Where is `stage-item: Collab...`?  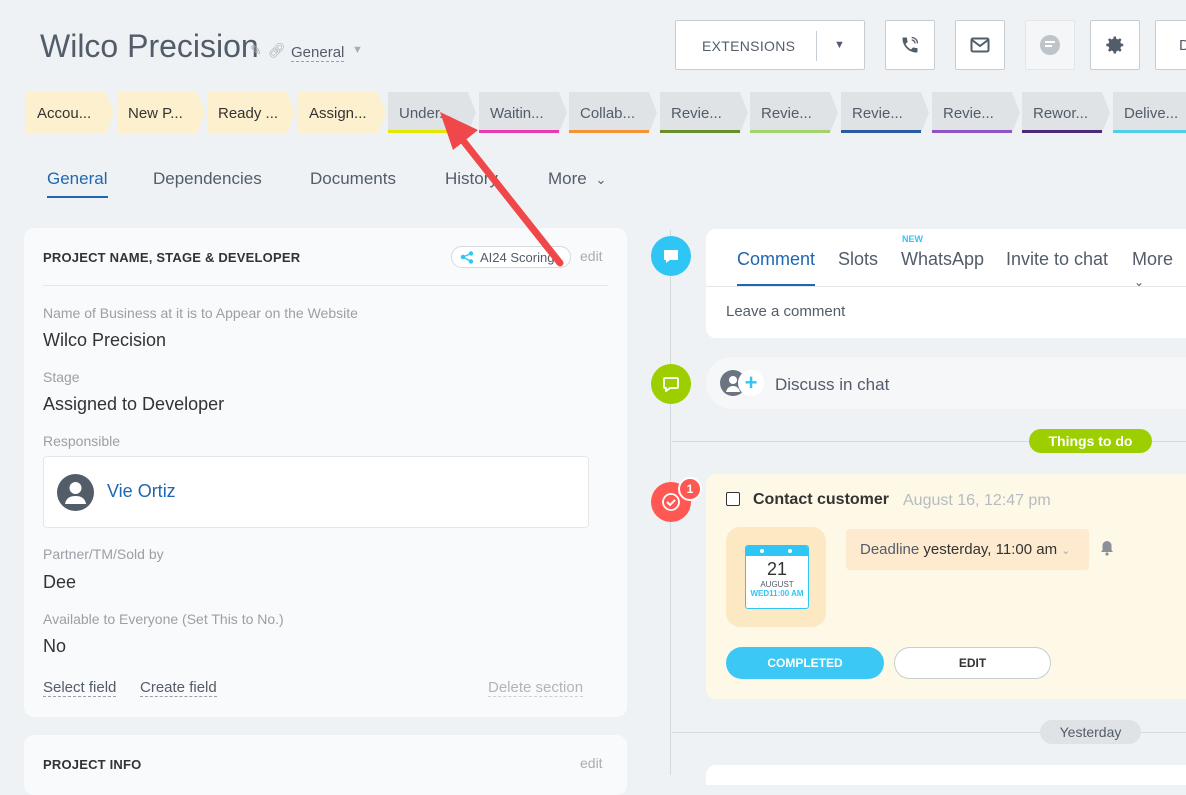 stage-item: Collab... is located at coordinates (613, 112).